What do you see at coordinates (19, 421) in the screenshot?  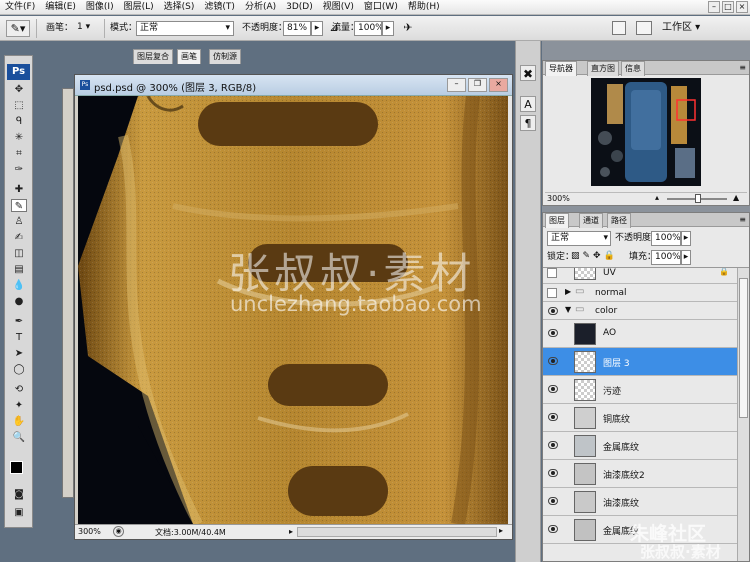 I see `hand-tool-icon: ✋` at bounding box center [19, 421].